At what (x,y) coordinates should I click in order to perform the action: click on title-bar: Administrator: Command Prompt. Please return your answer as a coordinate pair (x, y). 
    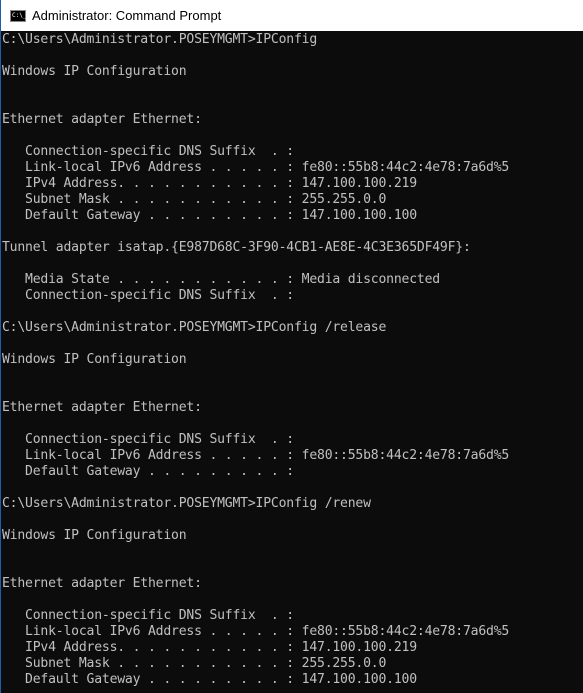
    Looking at the image, I should click on (291, 15).